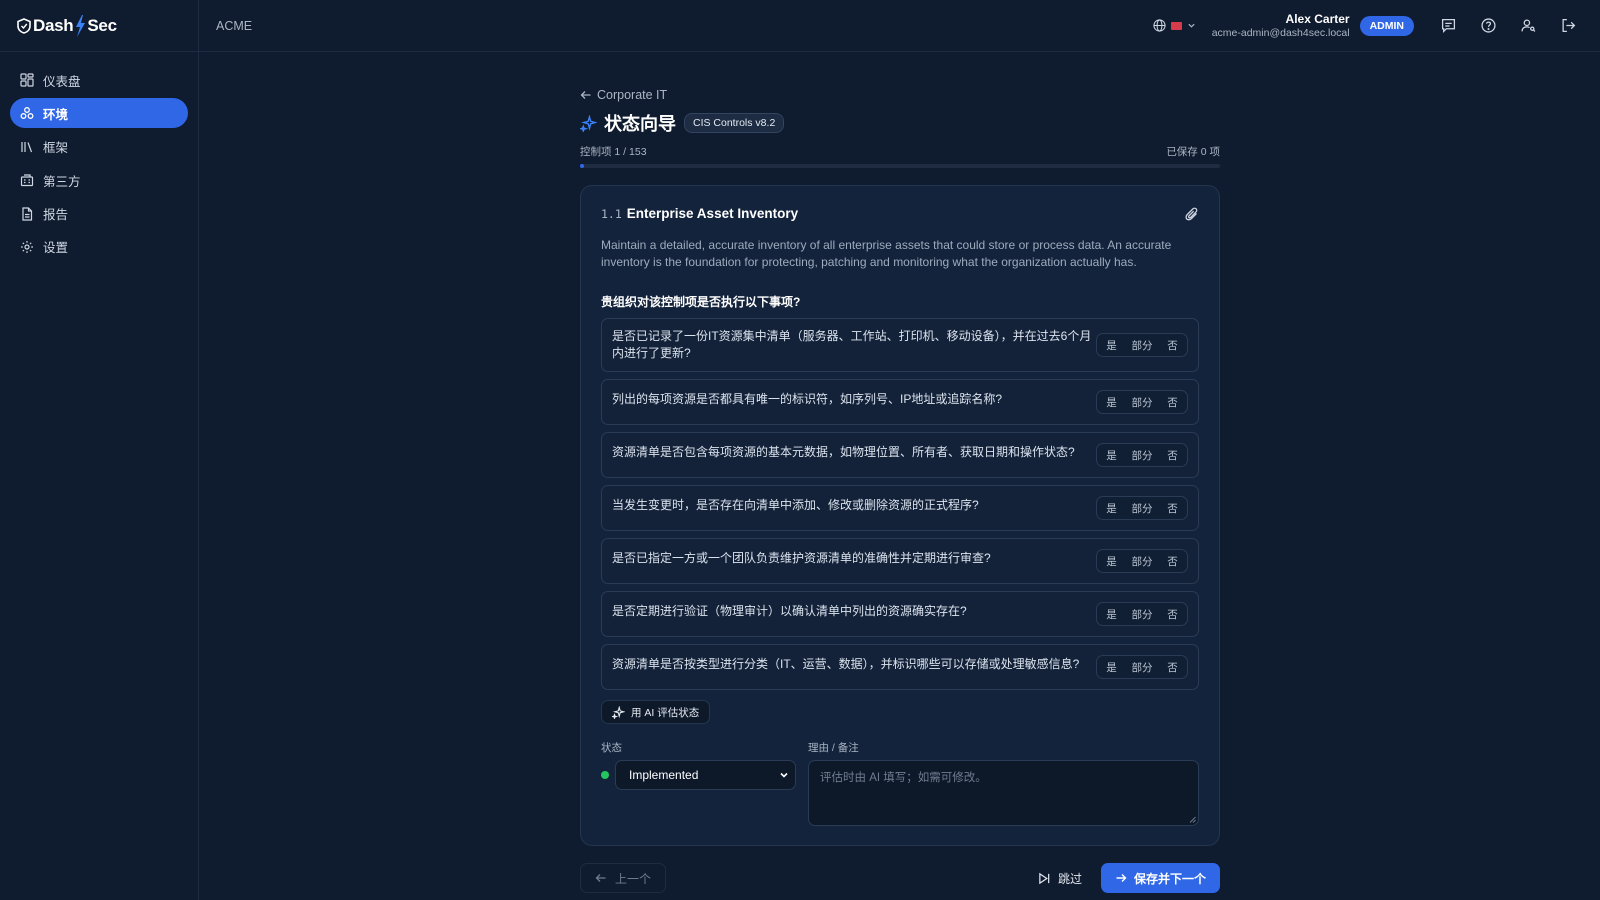 Image resolution: width=1600 pixels, height=900 pixels. I want to click on language-selector, so click(1174, 25).